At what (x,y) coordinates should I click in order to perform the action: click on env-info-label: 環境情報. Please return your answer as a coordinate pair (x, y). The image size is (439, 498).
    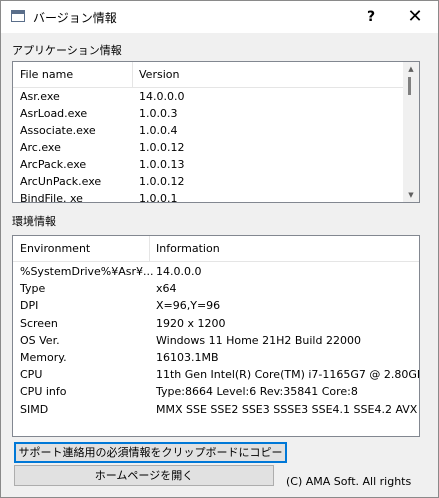
    Looking at the image, I should click on (34, 221).